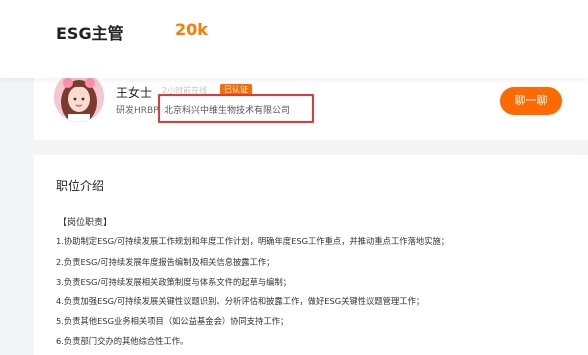 Image resolution: width=588 pixels, height=355 pixels. I want to click on salary: 20k, so click(191, 29).